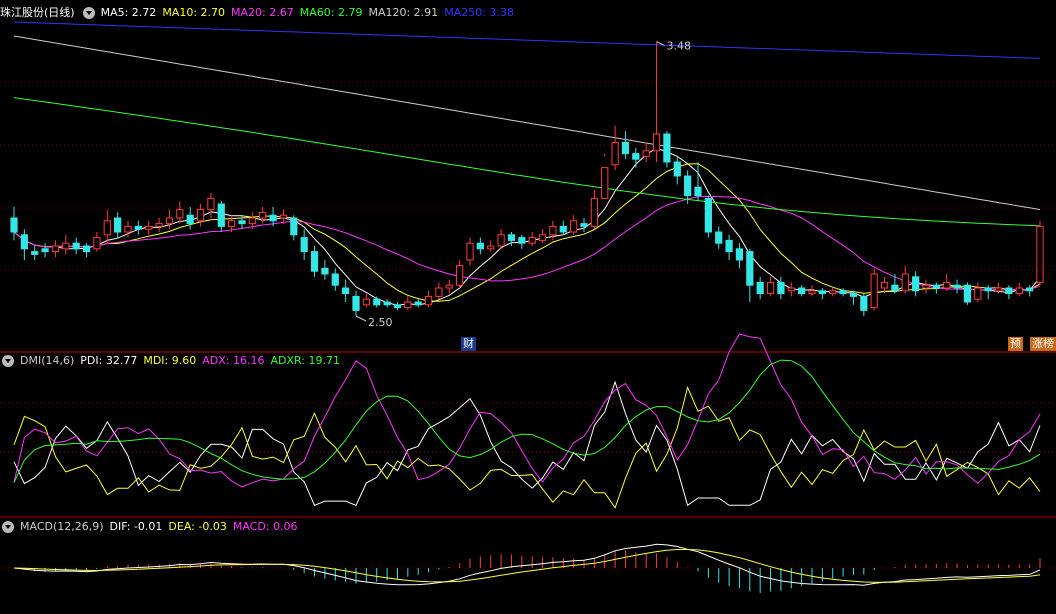 This screenshot has width=1056, height=614. What do you see at coordinates (1015, 344) in the screenshot?
I see `forecast-marker: 预` at bounding box center [1015, 344].